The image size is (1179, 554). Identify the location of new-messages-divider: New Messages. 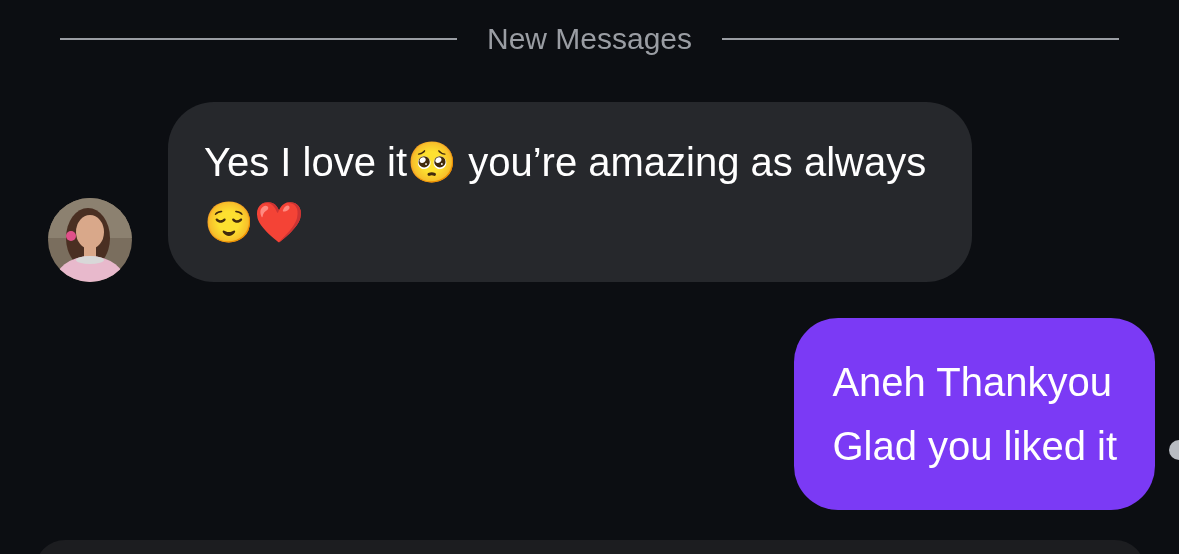
(589, 39).